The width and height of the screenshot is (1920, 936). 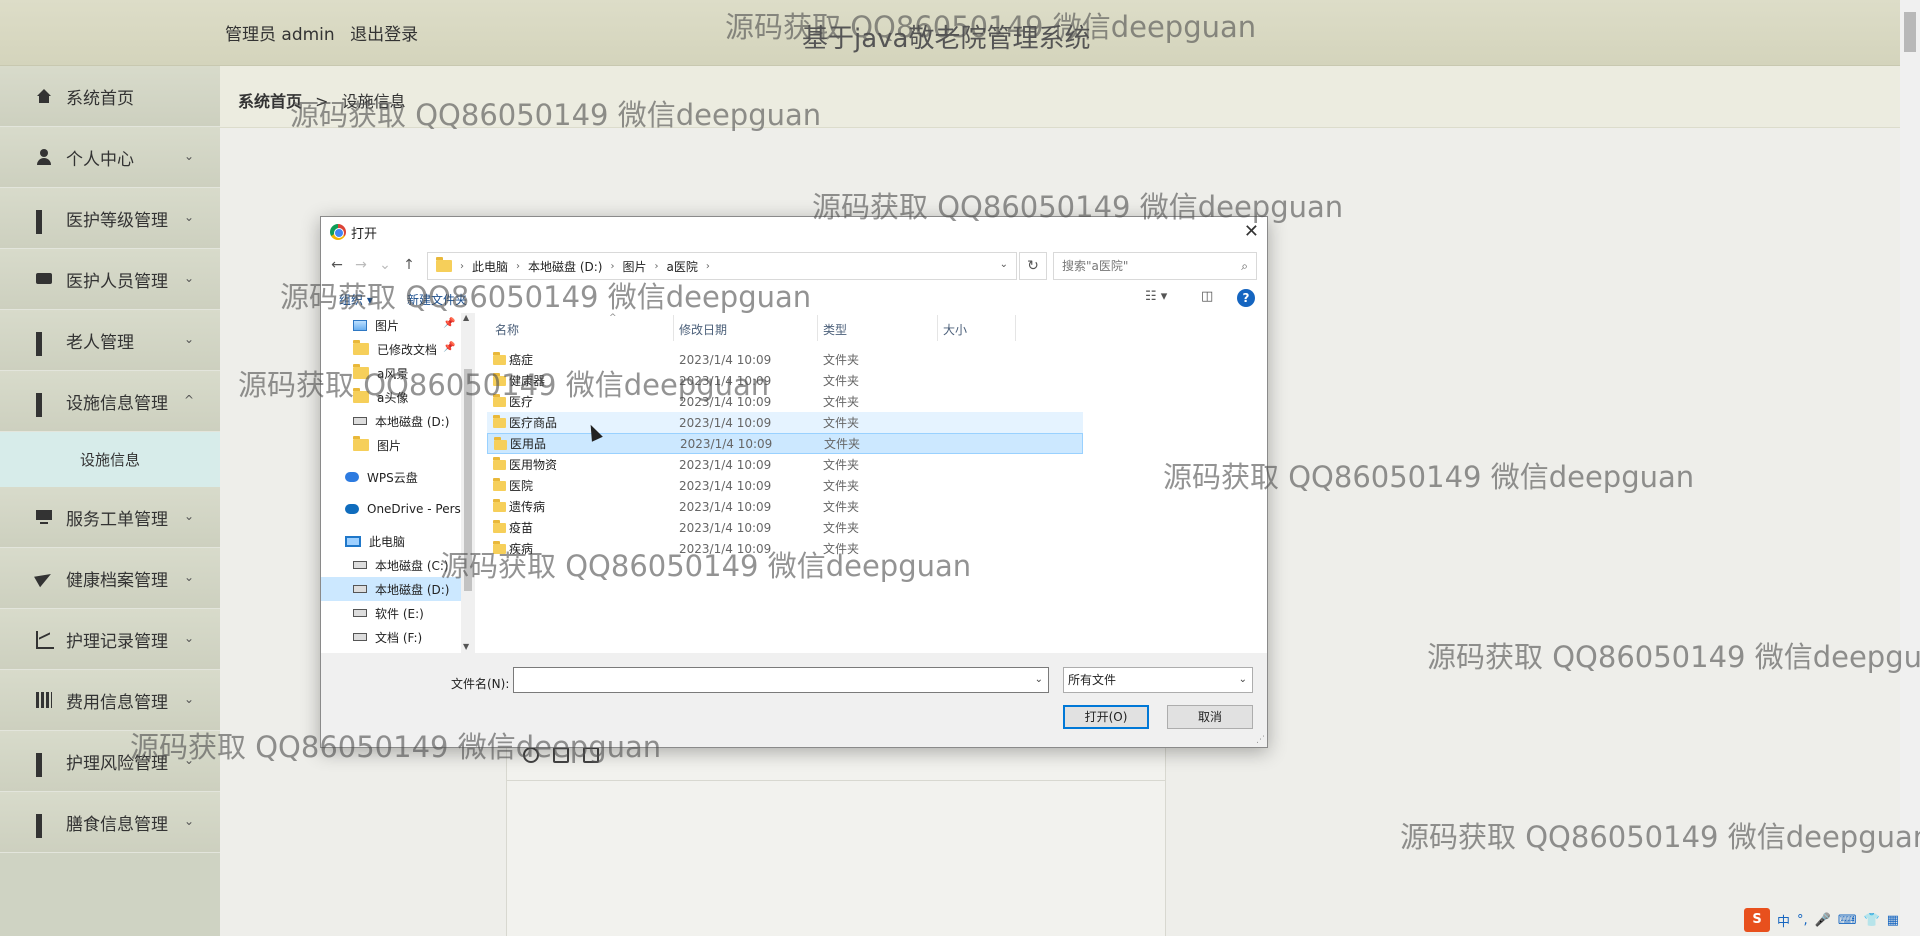 What do you see at coordinates (682, 266) in the screenshot?
I see `path-segment: a医院` at bounding box center [682, 266].